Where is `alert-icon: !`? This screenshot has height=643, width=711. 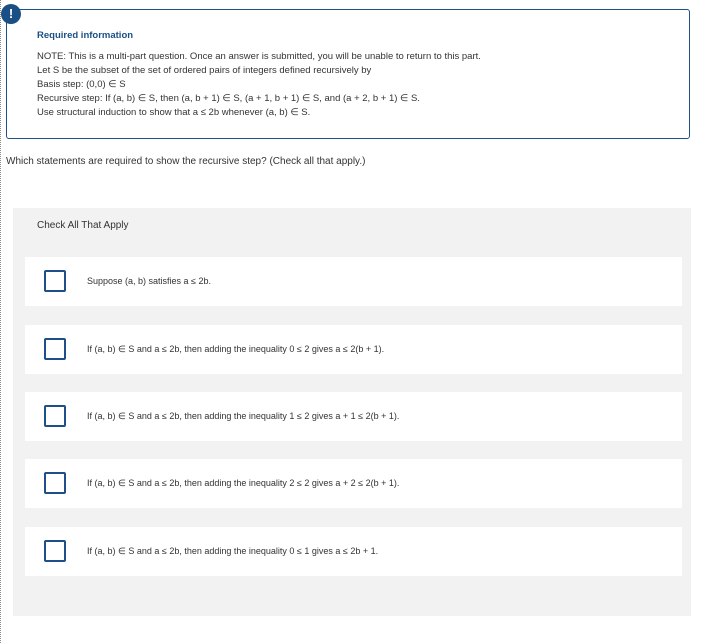
alert-icon: ! is located at coordinates (11, 14).